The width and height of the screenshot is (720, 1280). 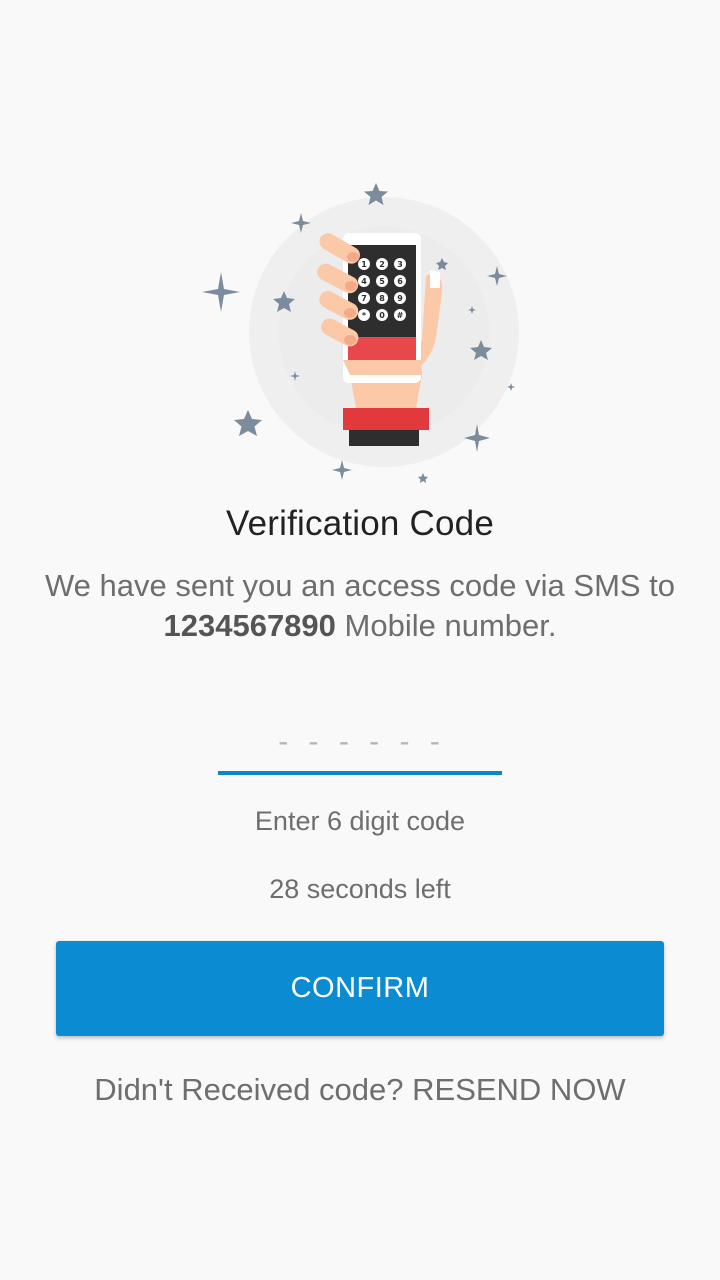 I want to click on keypad-key-label: #, so click(x=400, y=315).